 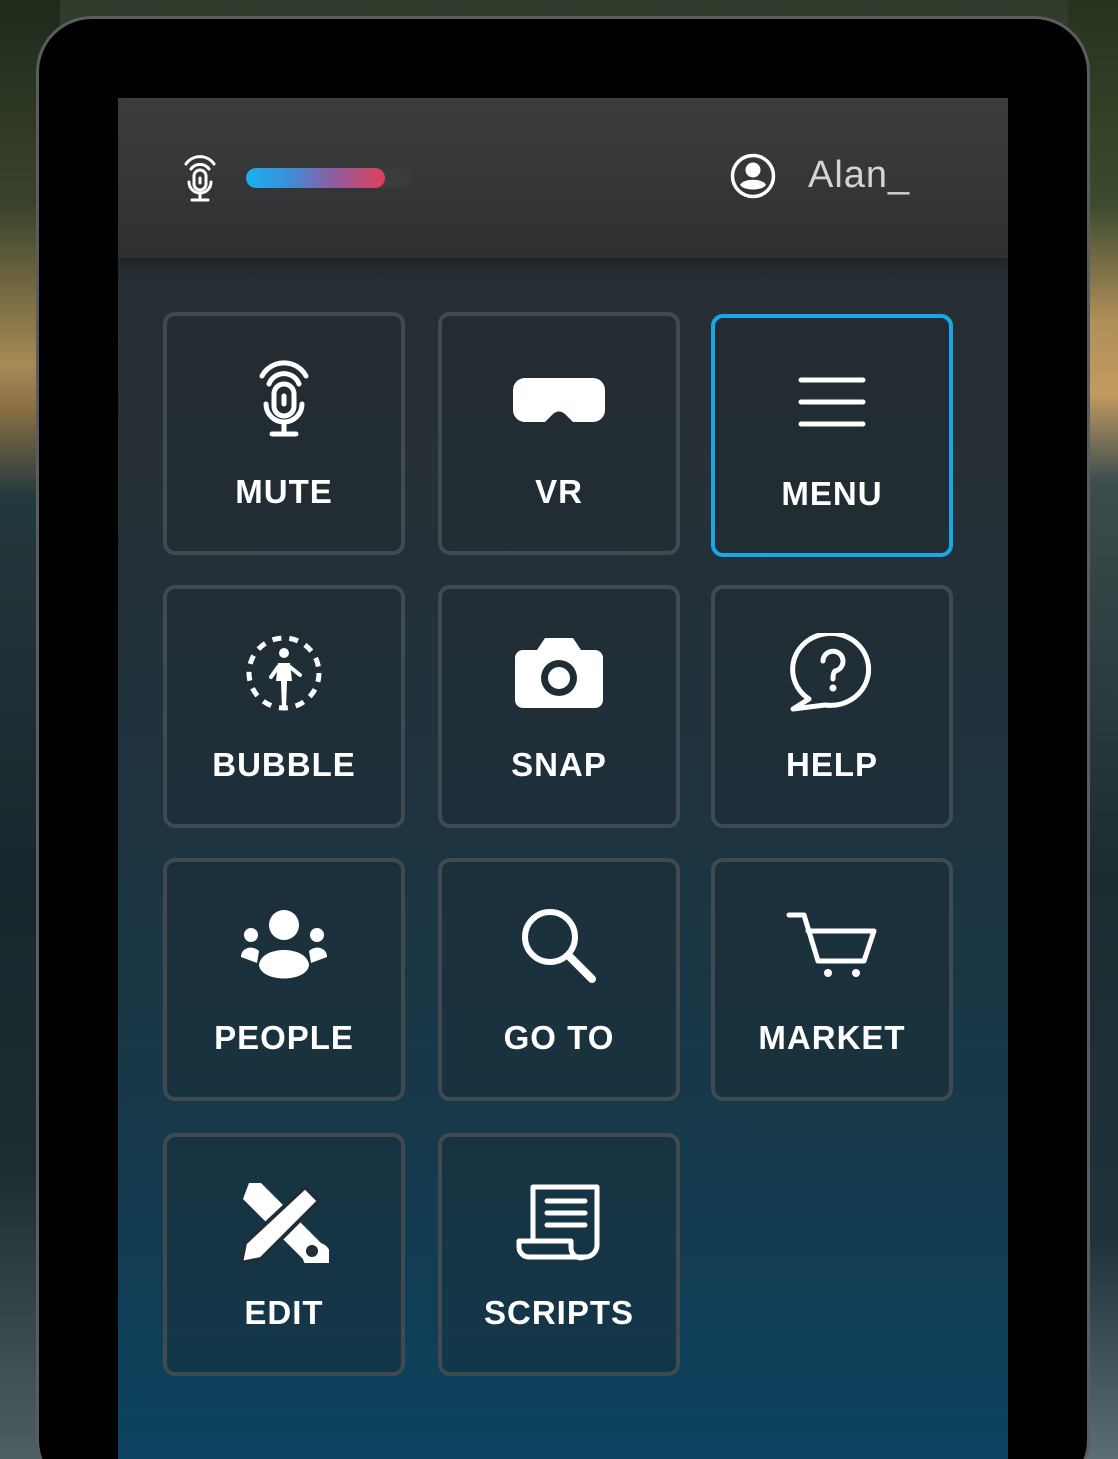 I want to click on search-icon, so click(x=559, y=946).